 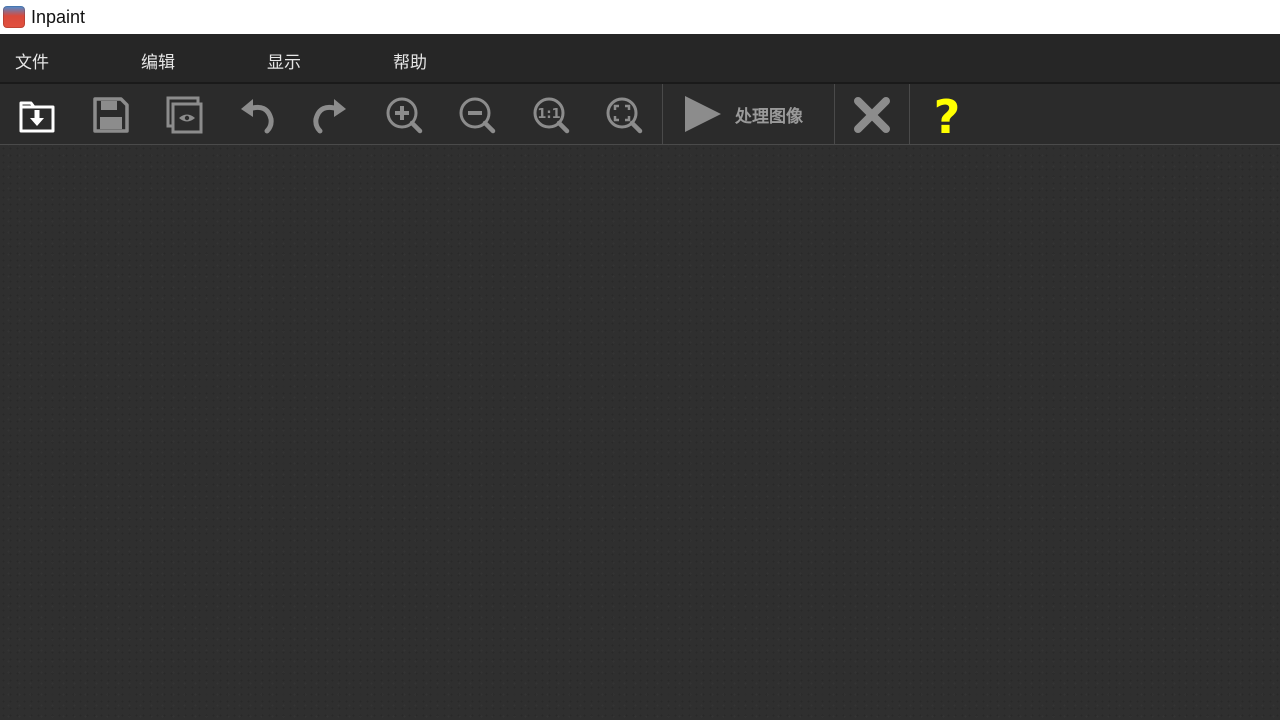 I want to click on play-icon, so click(x=703, y=114).